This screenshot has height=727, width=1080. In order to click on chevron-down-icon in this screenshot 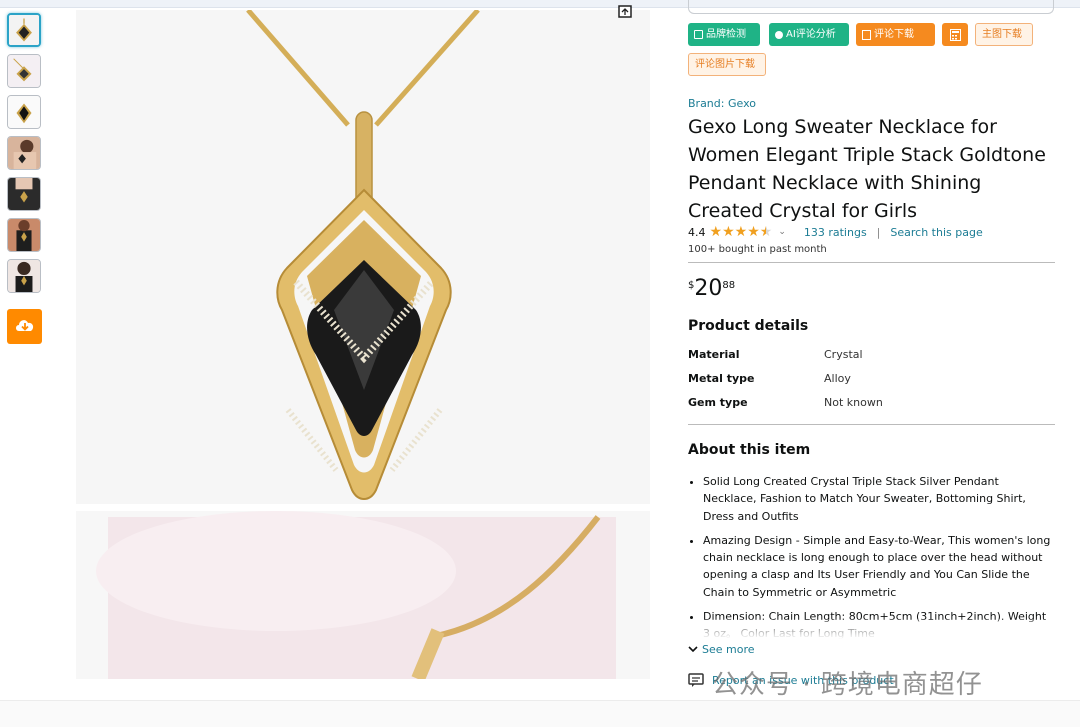, I will do `click(693, 649)`.